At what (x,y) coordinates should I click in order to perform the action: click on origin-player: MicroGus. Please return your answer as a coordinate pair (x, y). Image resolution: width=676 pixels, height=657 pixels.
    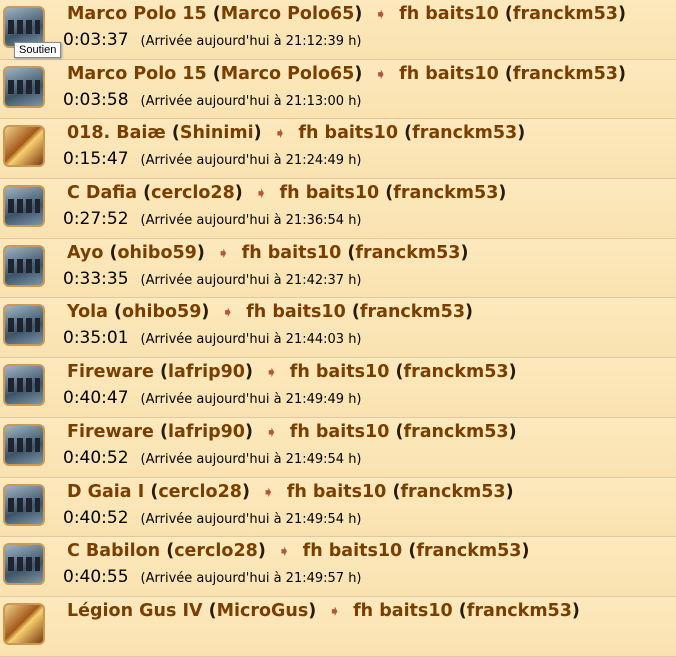
    Looking at the image, I should click on (263, 611).